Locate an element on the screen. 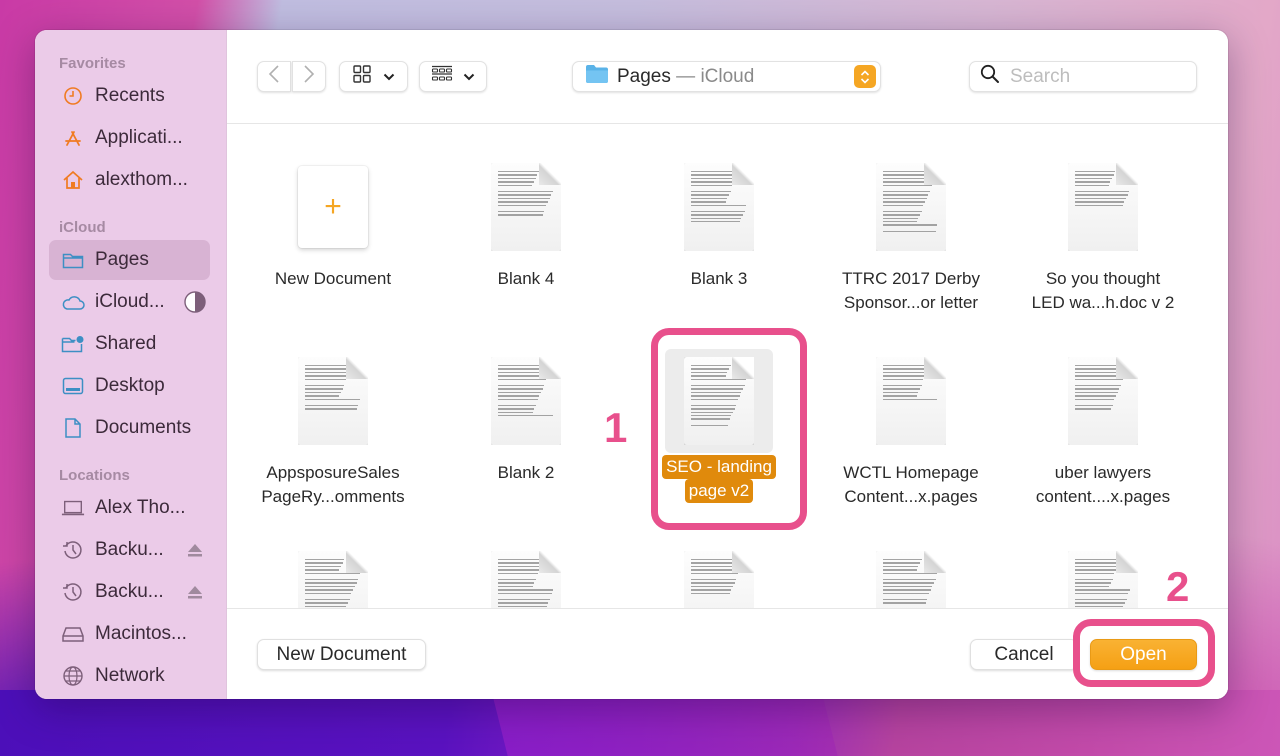 This screenshot has height=756, width=1280. file-name-line: AppsposureSales is located at coordinates (333, 472).